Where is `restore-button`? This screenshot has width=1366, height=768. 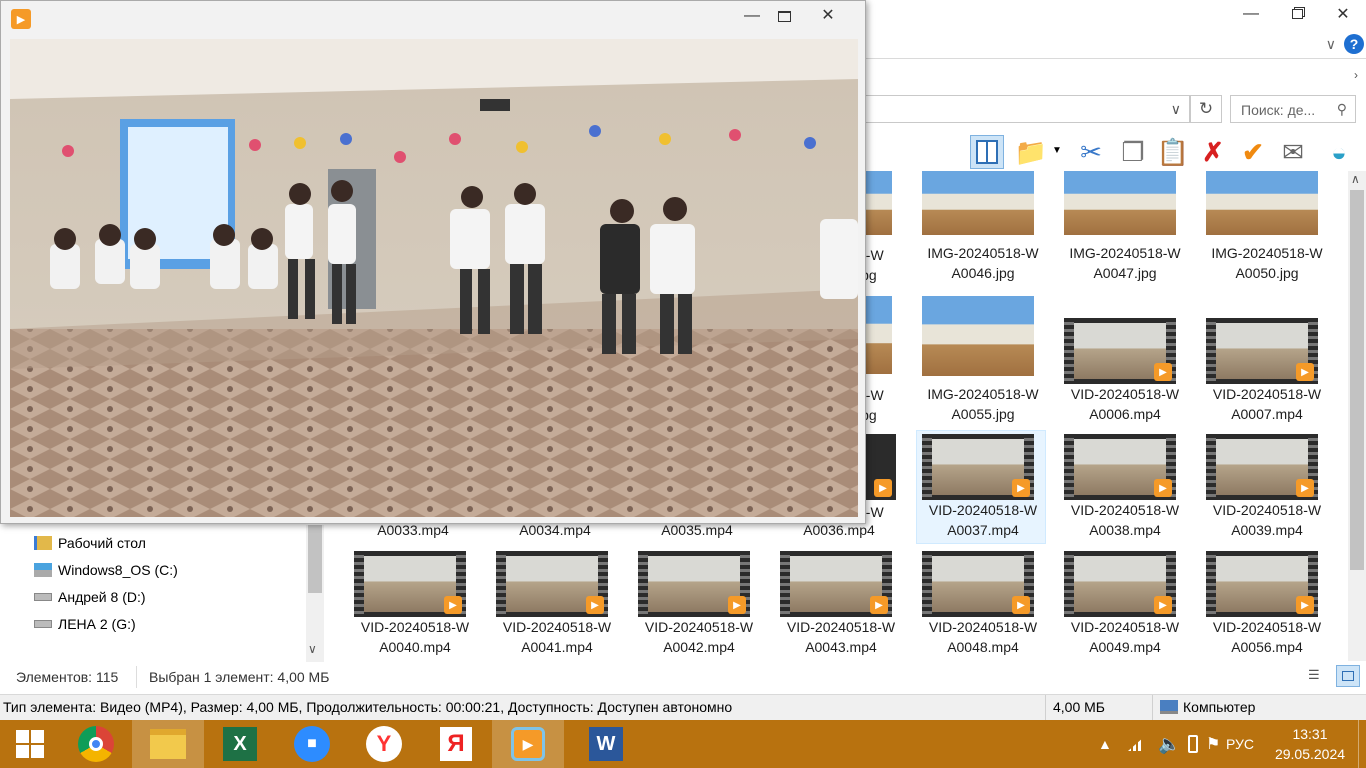
restore-button is located at coordinates (1297, 14).